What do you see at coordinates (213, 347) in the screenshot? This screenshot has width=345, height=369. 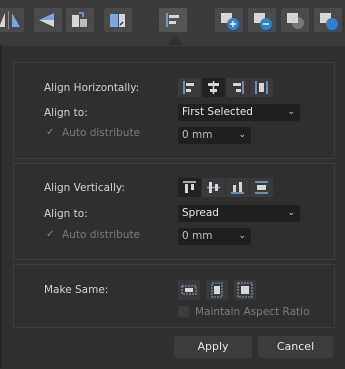 I see `apply-button: Apply` at bounding box center [213, 347].